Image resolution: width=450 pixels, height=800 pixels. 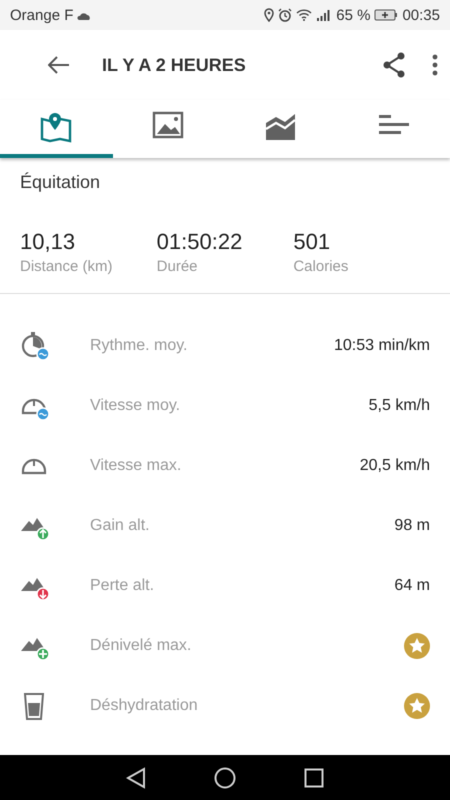 I want to click on stat-label: Calories, so click(x=321, y=266).